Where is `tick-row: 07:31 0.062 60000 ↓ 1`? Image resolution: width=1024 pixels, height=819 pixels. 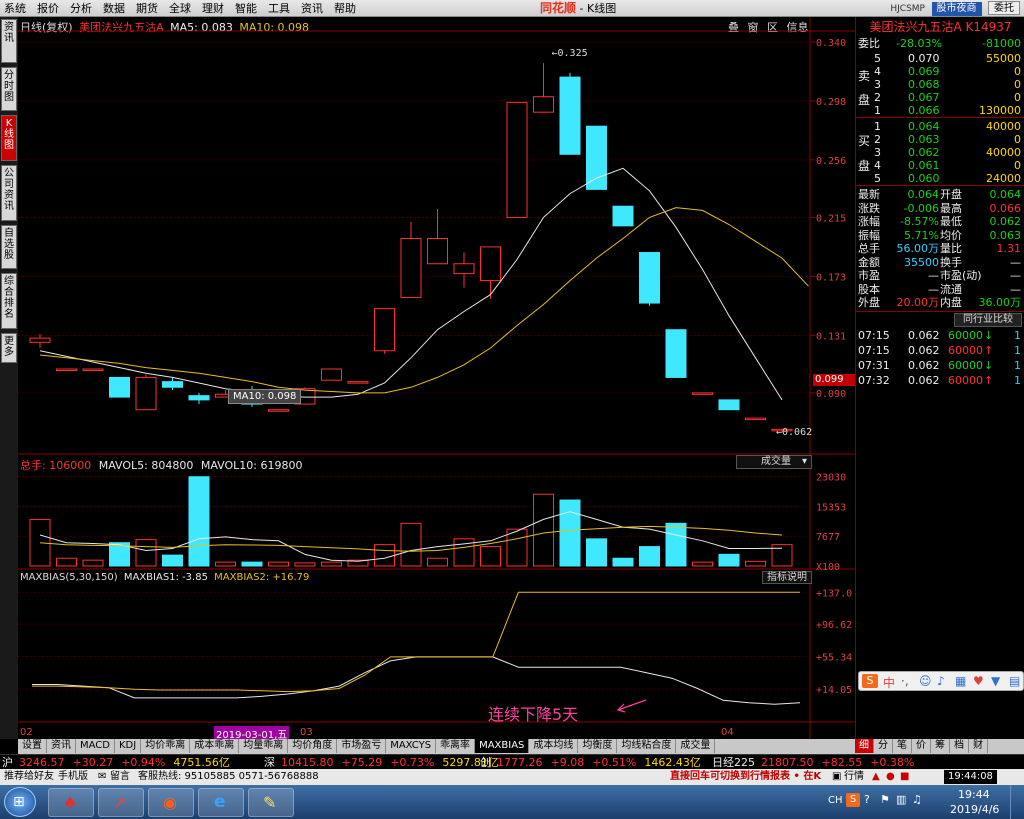
tick-row: 07:31 0.062 60000 ↓ 1 is located at coordinates (940, 365).